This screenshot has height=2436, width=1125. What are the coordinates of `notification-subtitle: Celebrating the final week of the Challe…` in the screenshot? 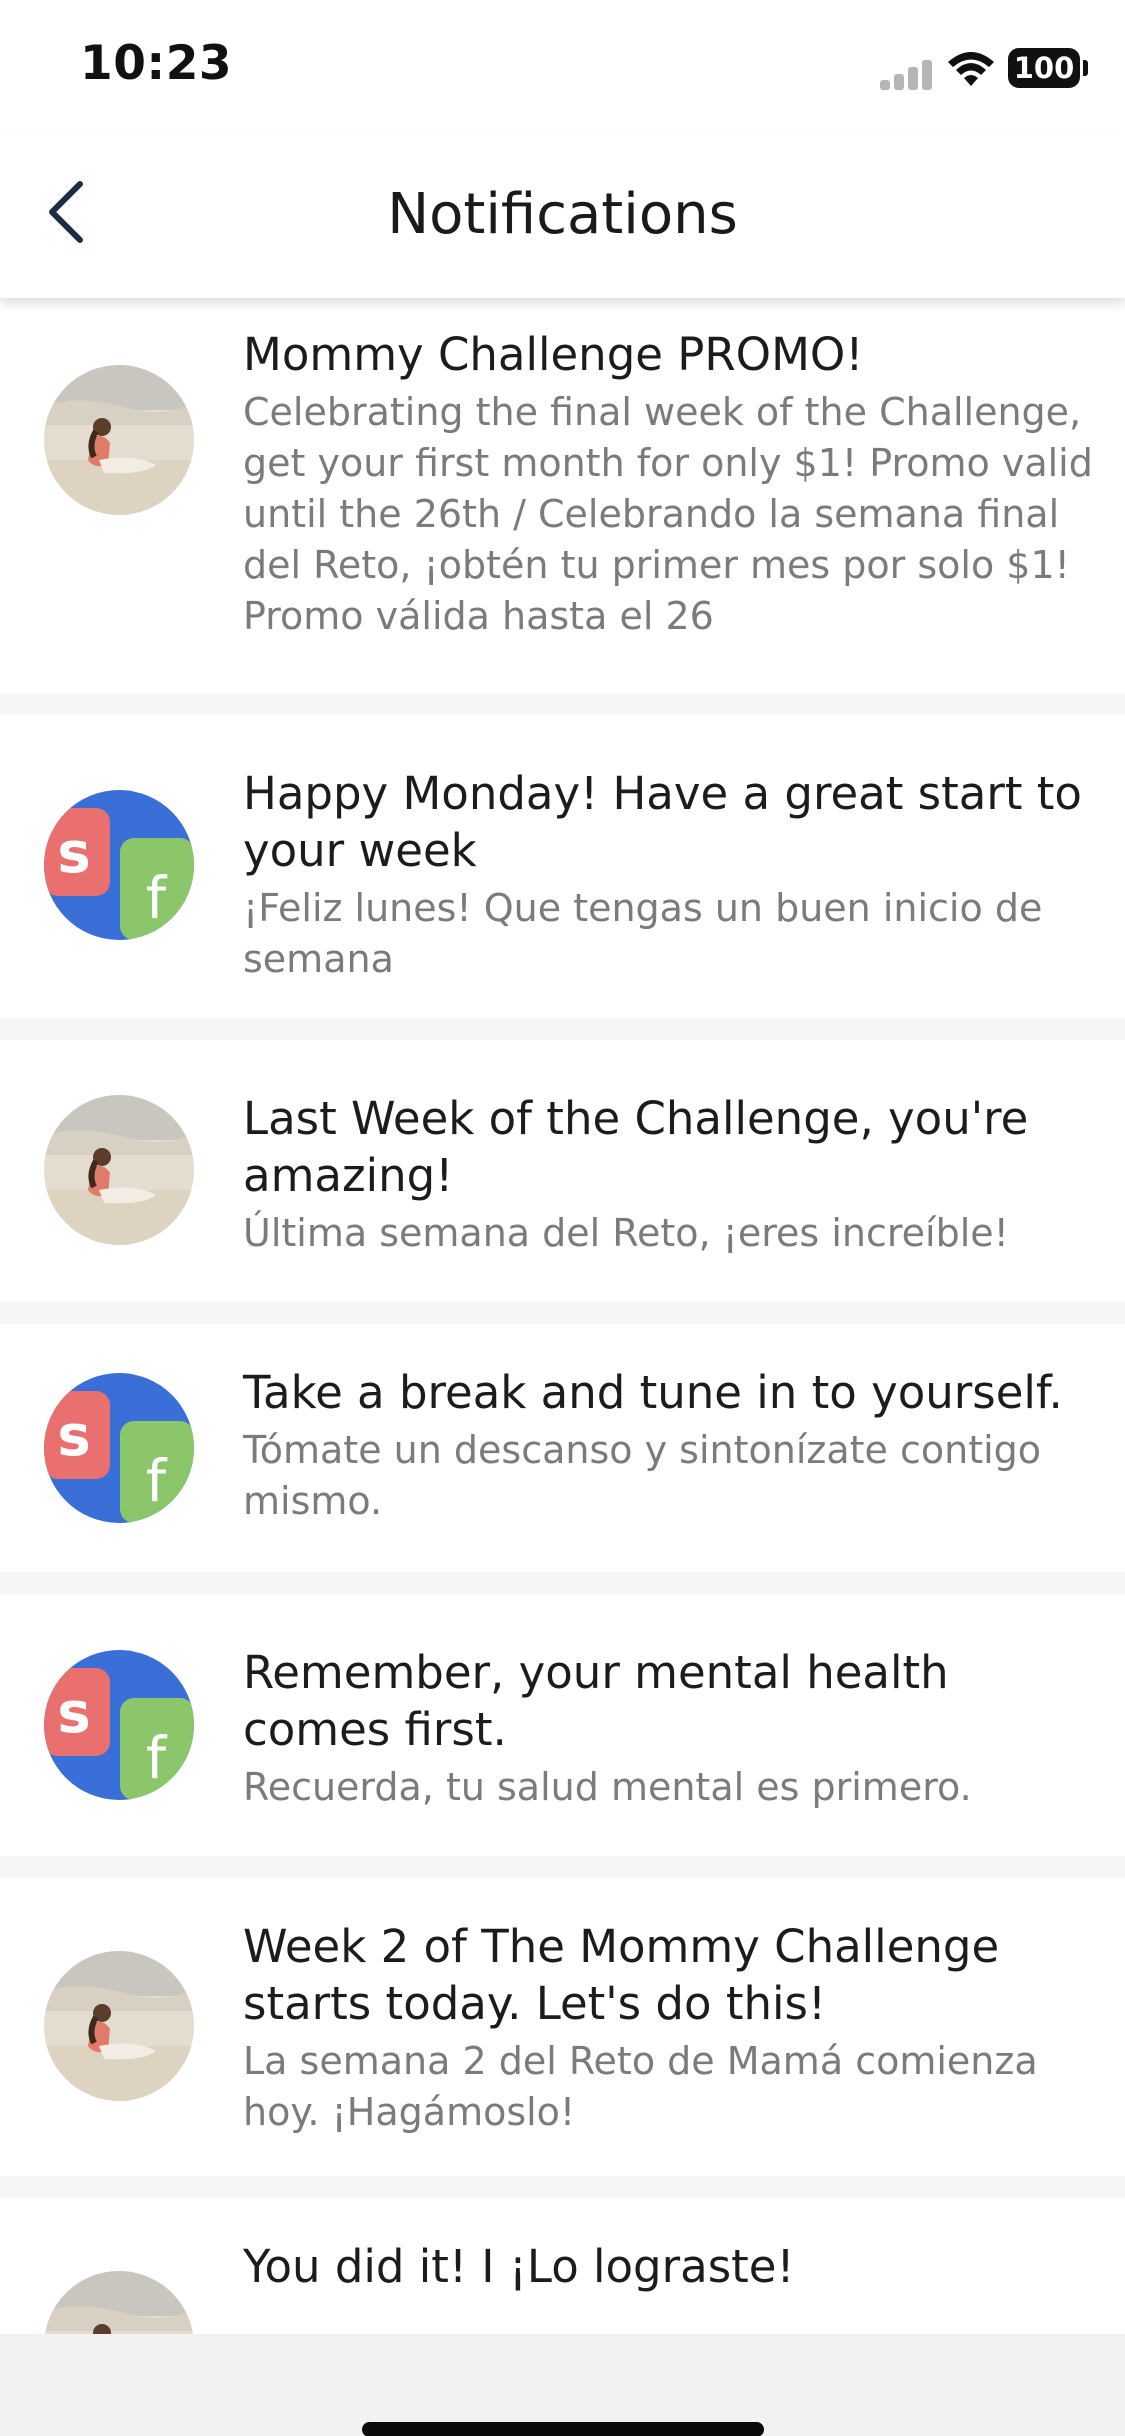 It's located at (668, 514).